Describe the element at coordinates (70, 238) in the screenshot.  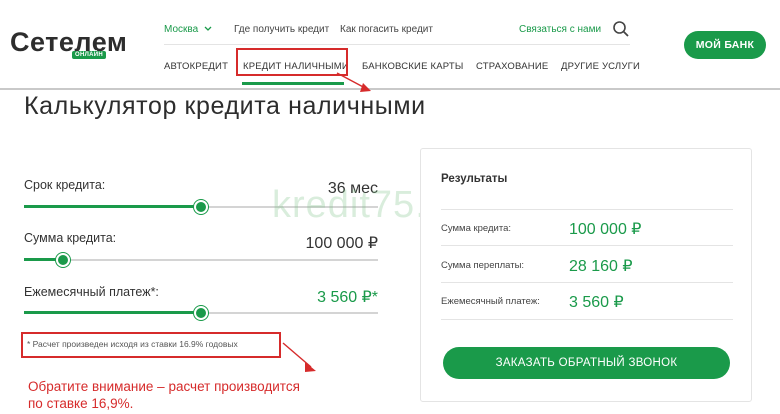
I see `amount-label: Сумма кредита:` at that location.